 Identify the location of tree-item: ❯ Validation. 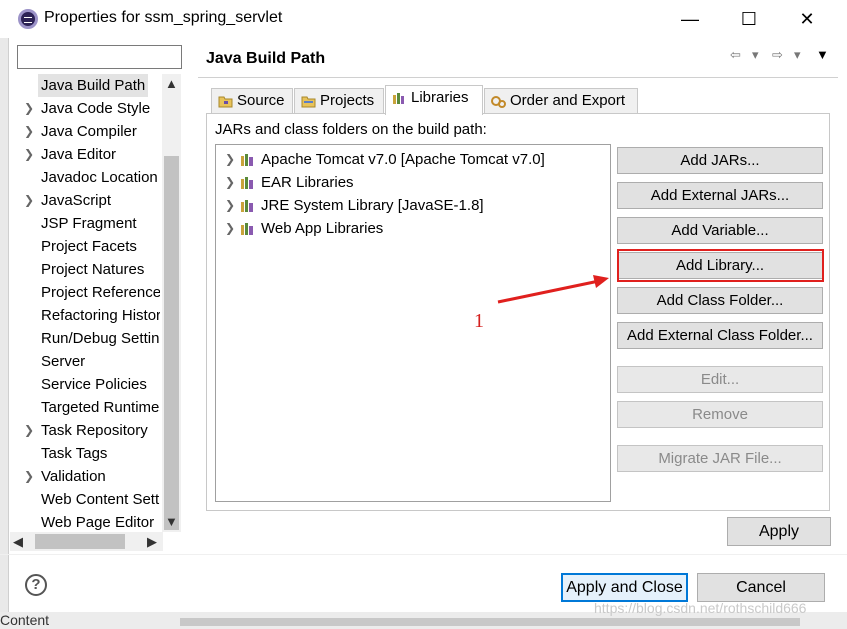
(85, 476).